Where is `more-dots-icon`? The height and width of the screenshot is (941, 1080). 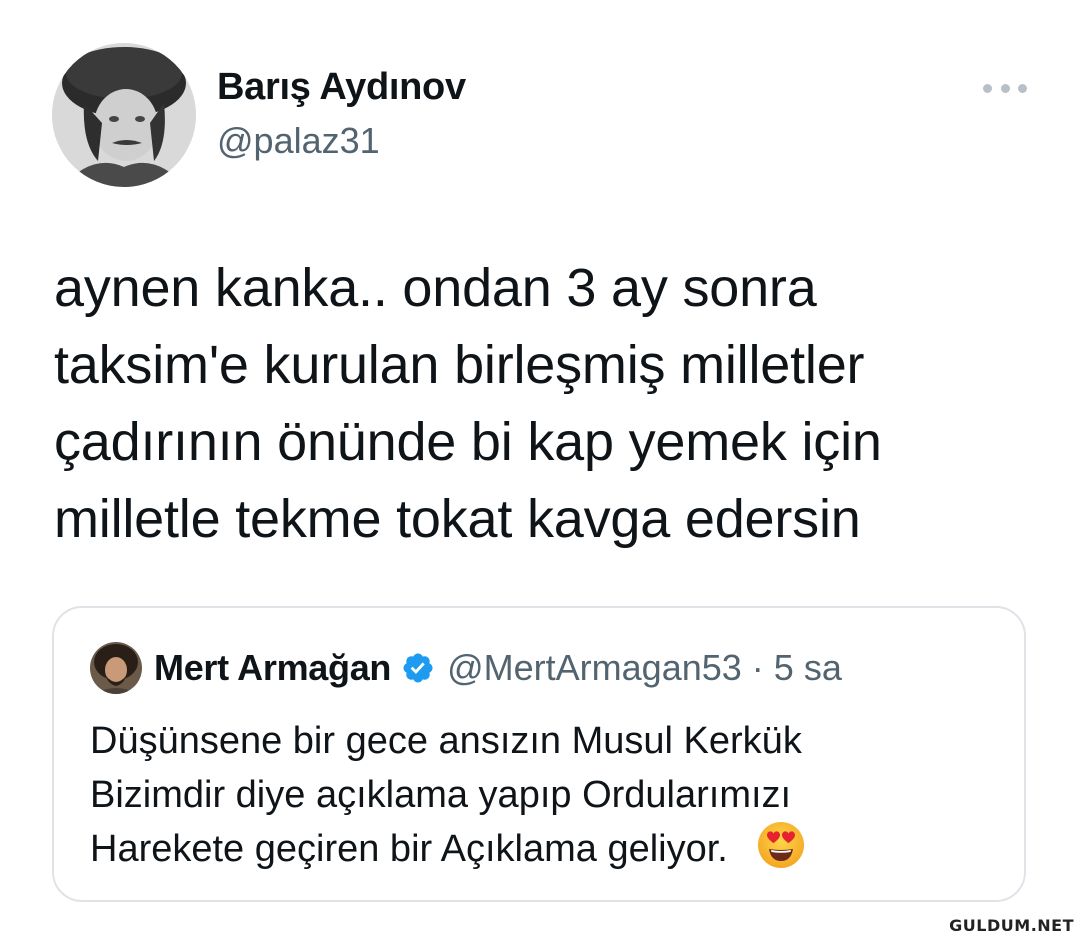 more-dots-icon is located at coordinates (1005, 88).